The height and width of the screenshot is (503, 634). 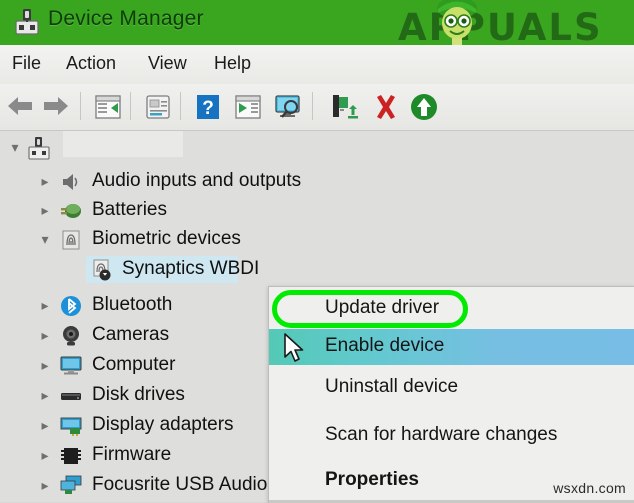 I want to click on redacted-computer-name, so click(x=123, y=144).